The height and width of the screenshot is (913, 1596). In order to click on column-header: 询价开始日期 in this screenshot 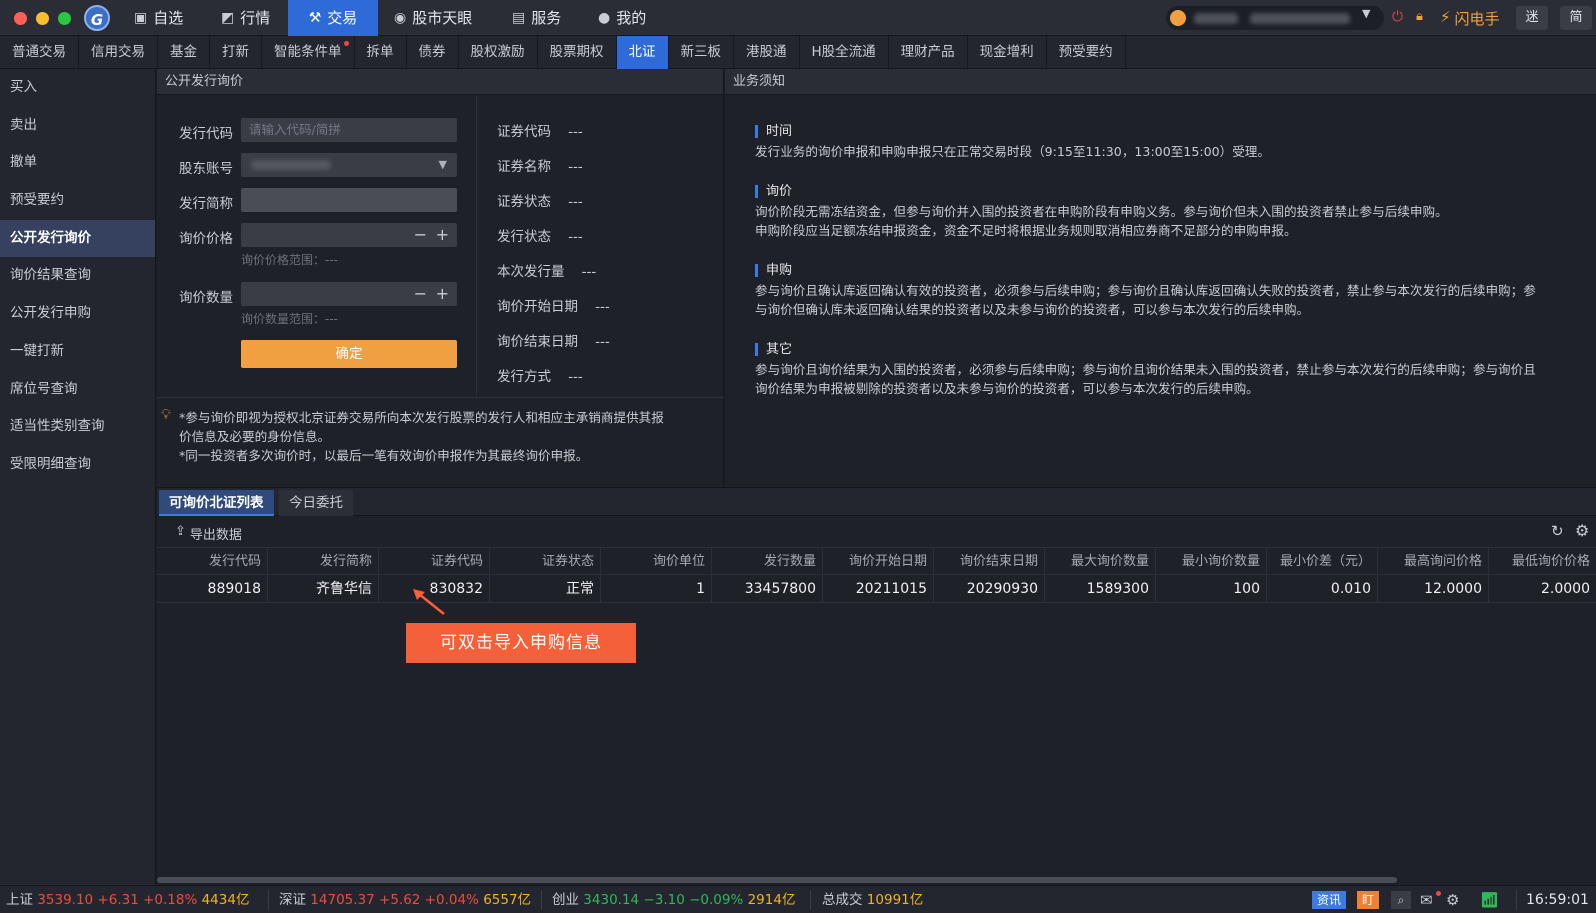, I will do `click(878, 562)`.